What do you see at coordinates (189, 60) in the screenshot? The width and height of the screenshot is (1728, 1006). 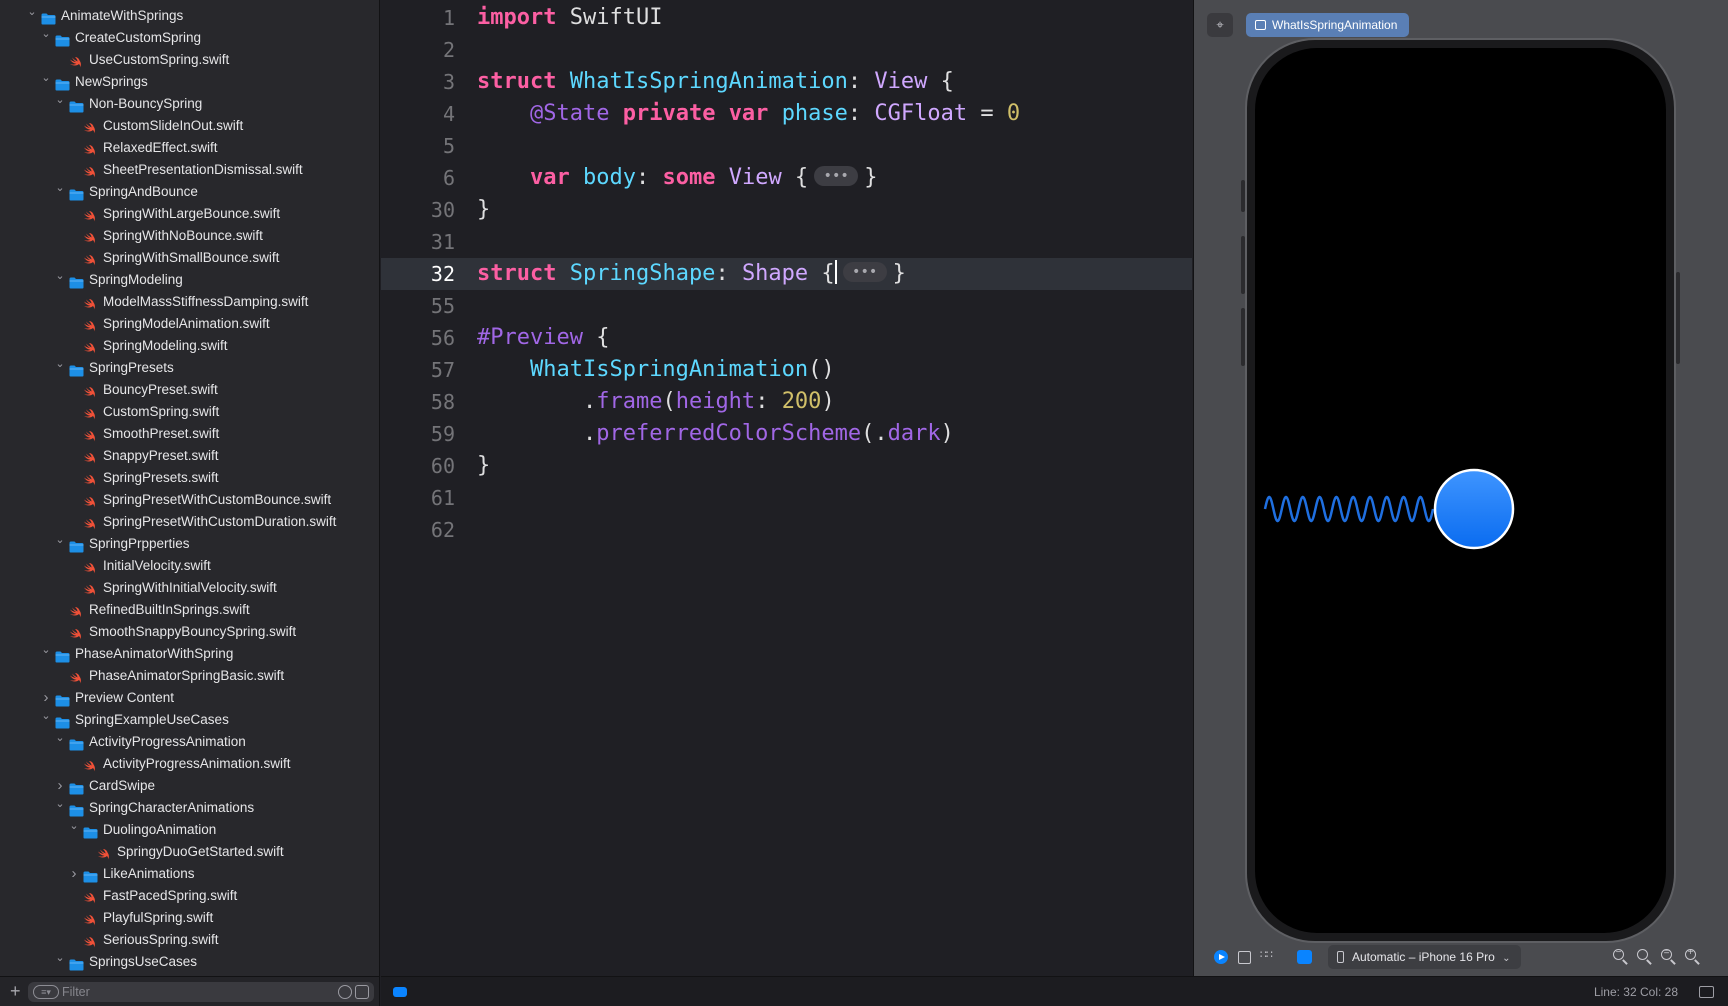 I see `file-row: UseCustomSpring.swift` at bounding box center [189, 60].